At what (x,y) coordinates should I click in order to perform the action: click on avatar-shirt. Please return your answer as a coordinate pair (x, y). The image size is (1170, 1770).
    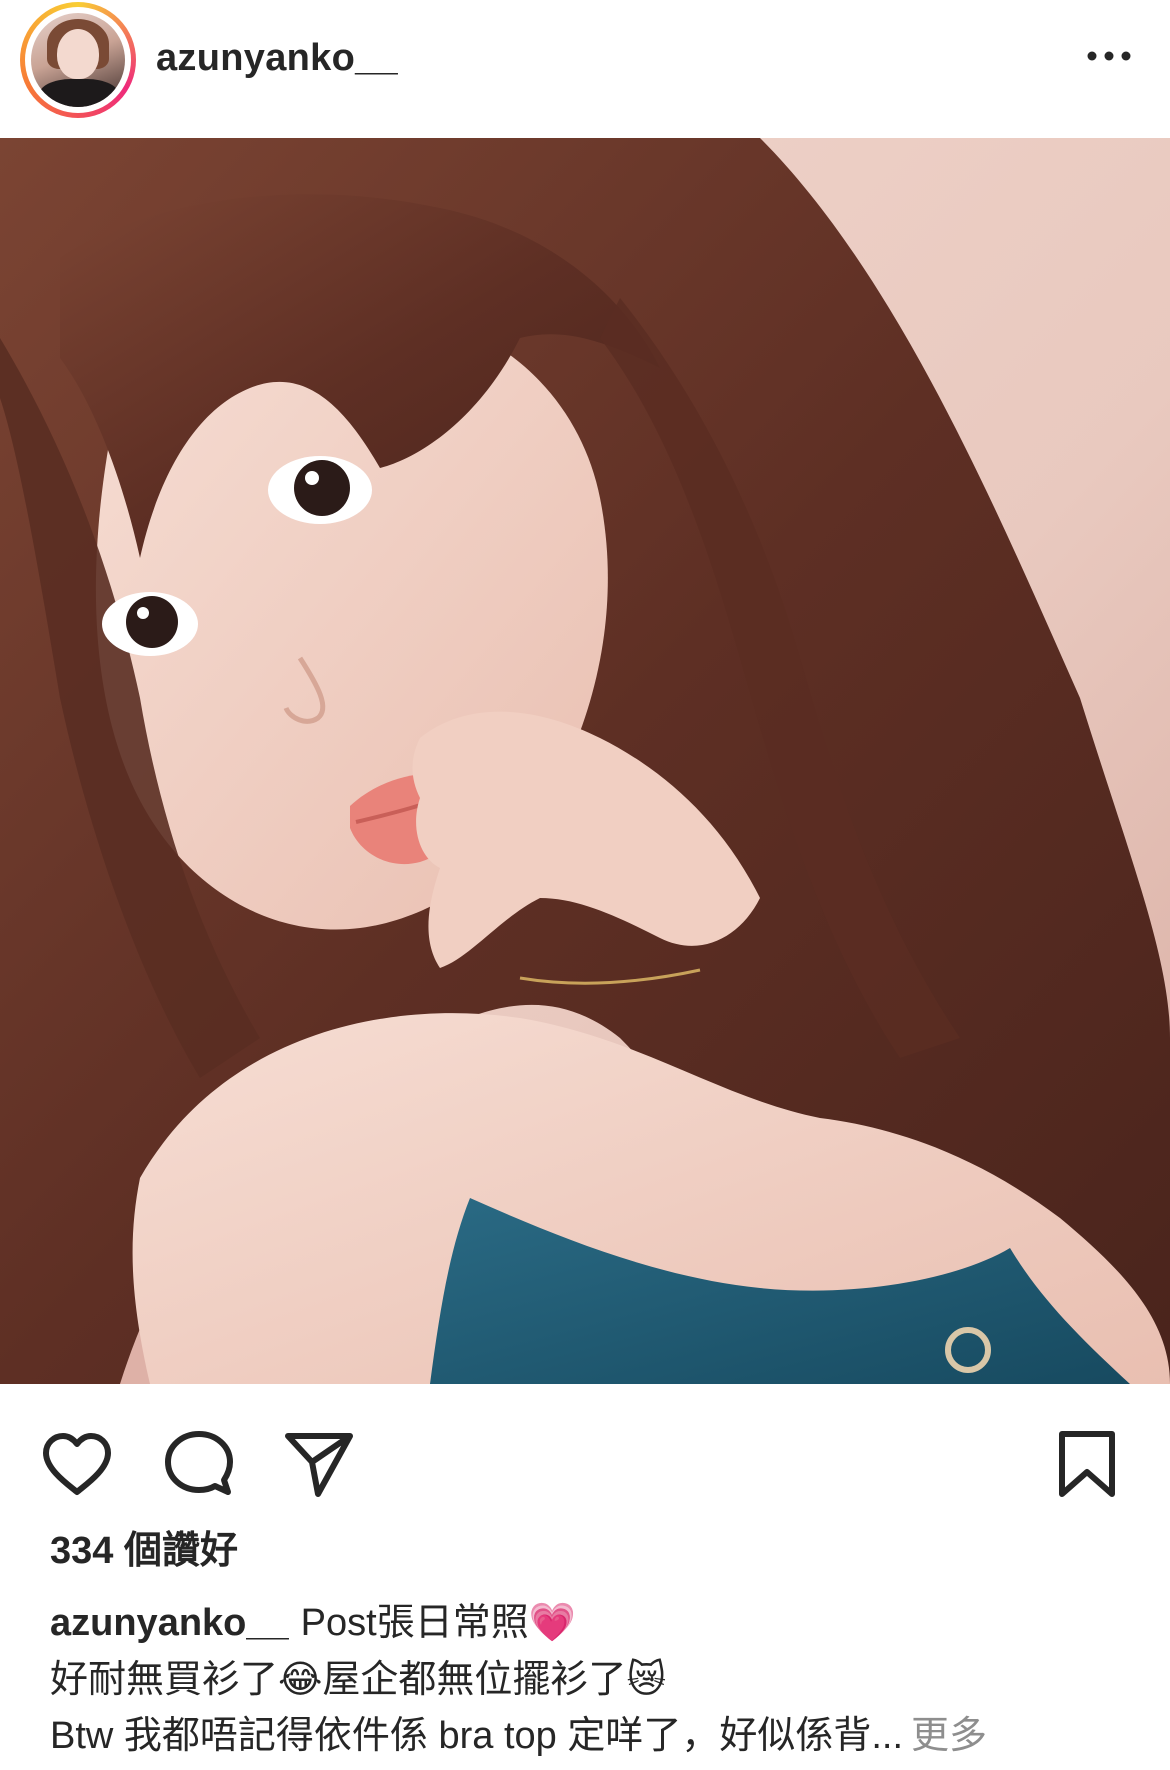
    Looking at the image, I should click on (79, 93).